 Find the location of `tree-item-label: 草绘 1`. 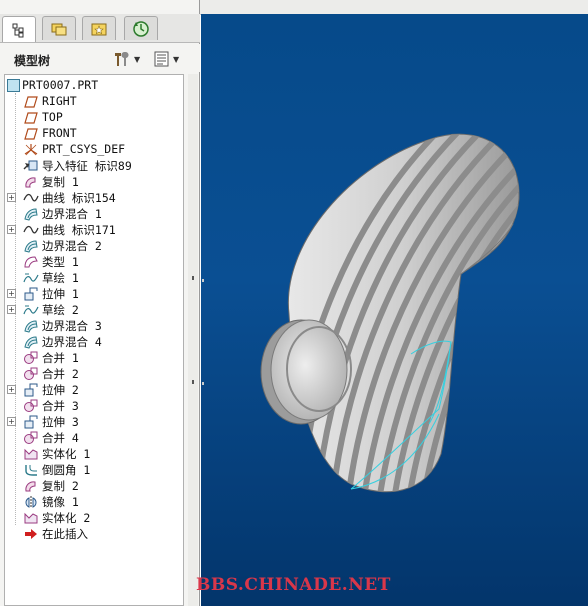

tree-item-label: 草绘 1 is located at coordinates (60, 278).